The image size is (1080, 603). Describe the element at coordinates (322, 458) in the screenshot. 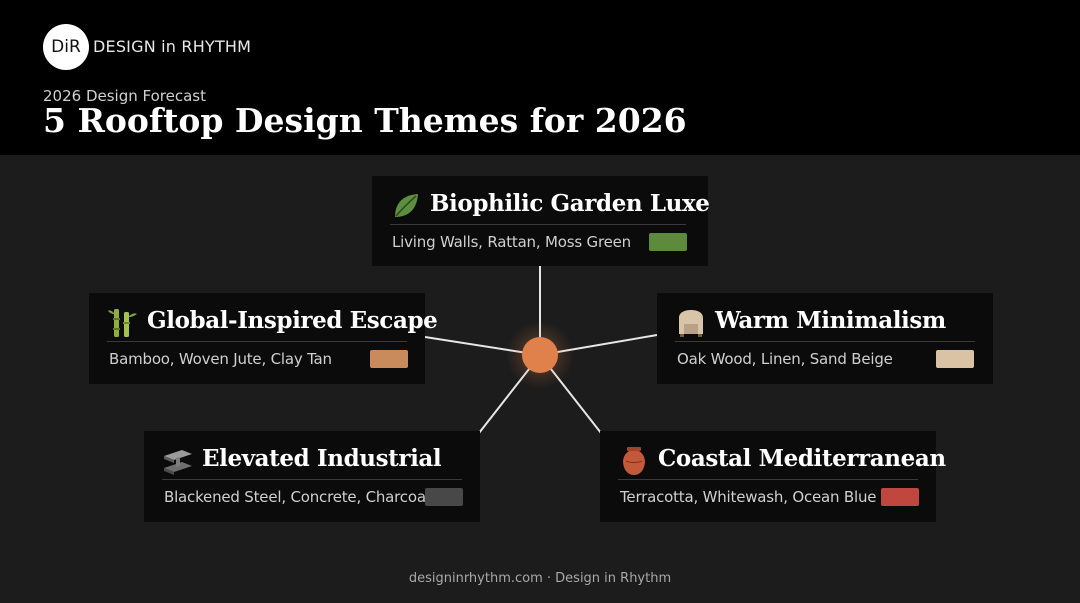

I see `theme-name: Elevated Industrial` at that location.